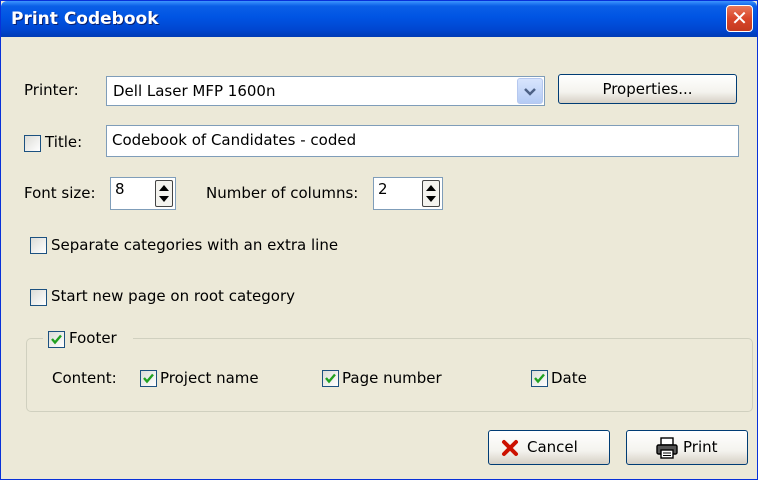  I want to click on close-icon: ✕, so click(739, 18).